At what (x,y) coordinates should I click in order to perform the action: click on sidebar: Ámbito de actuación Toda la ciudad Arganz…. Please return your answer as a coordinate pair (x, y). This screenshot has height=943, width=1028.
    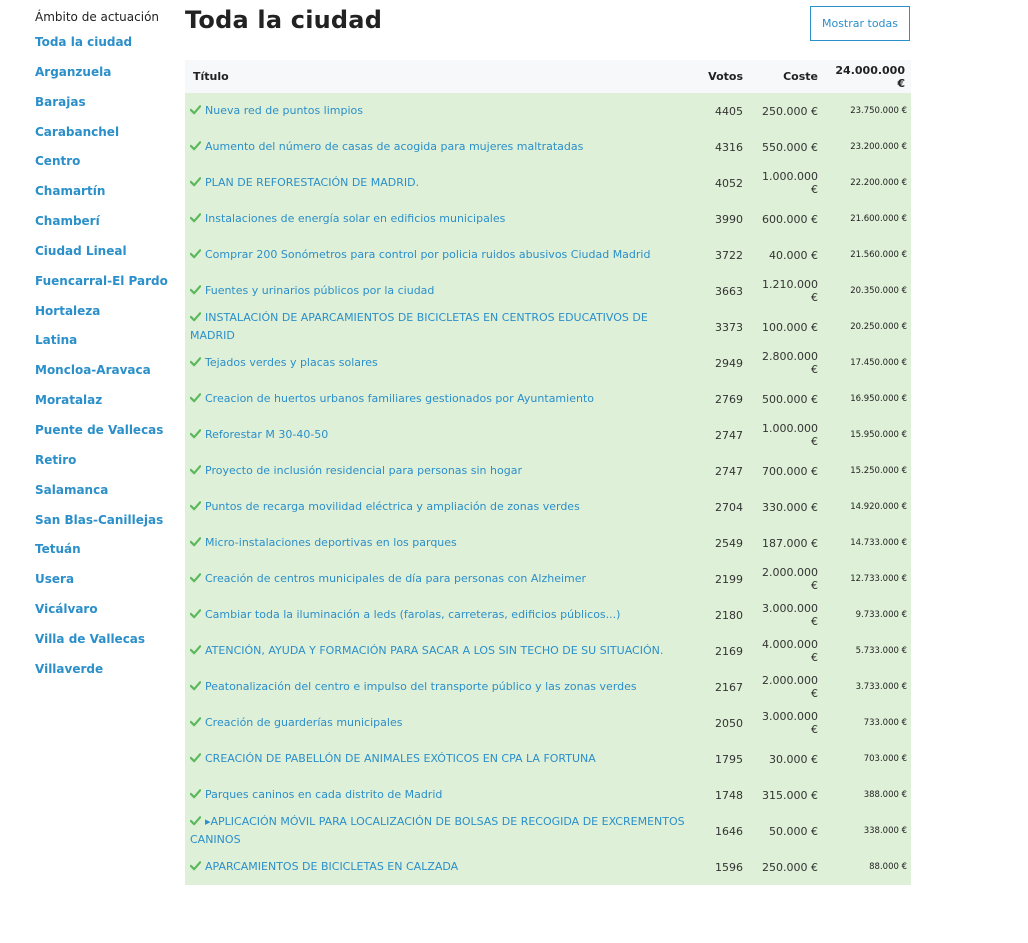
    Looking at the image, I should click on (105, 348).